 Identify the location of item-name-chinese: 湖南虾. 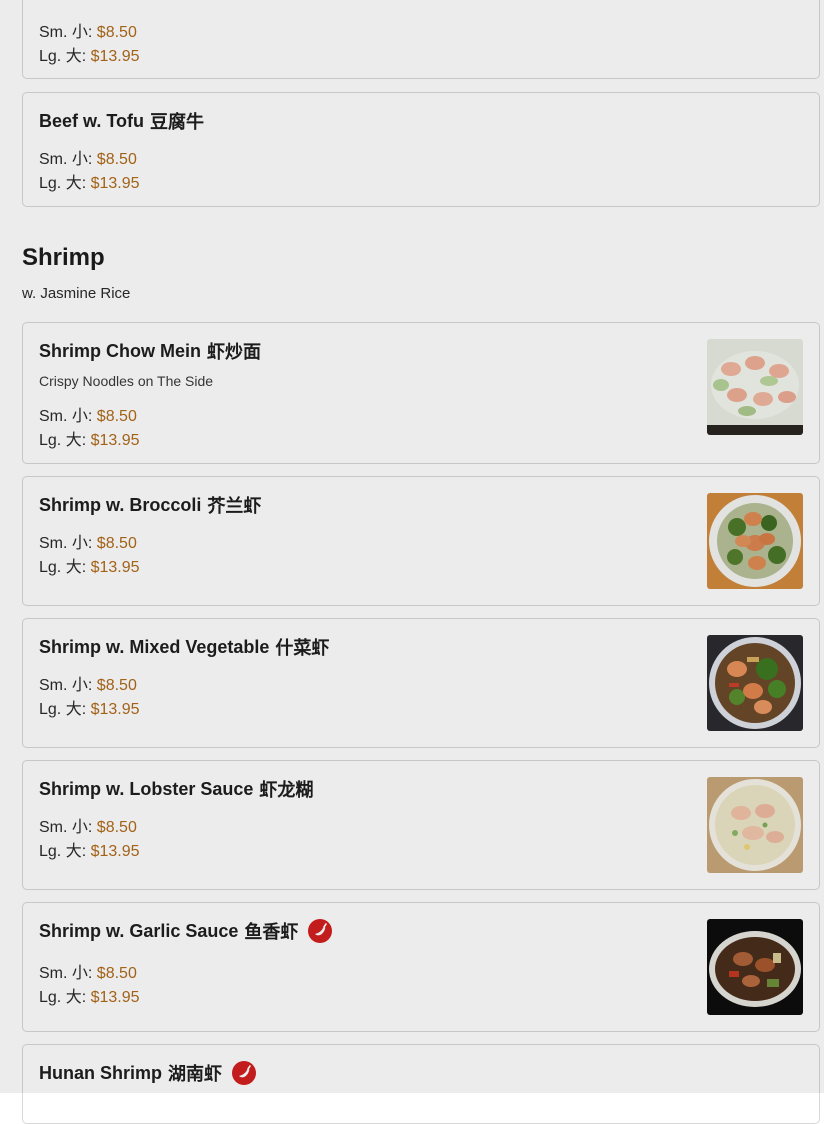
(195, 1074).